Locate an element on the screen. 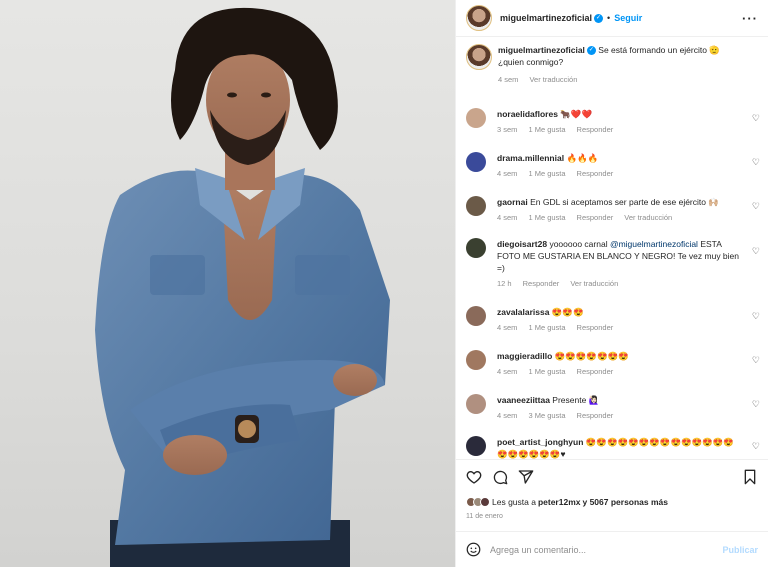  share-icon is located at coordinates (526, 477).